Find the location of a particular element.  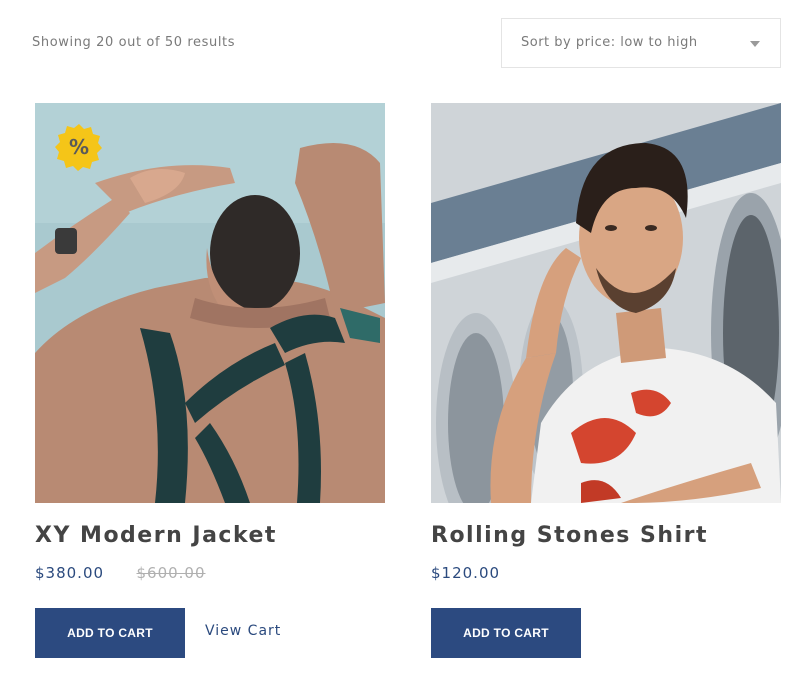

product-title: XY Modern Jacket is located at coordinates (156, 535).